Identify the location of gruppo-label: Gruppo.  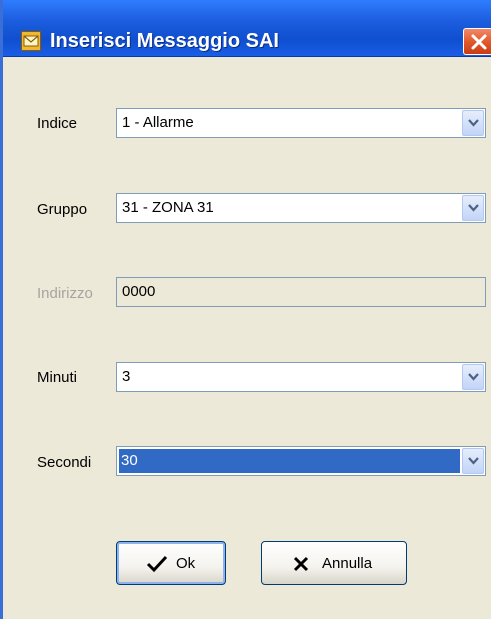
(62, 209).